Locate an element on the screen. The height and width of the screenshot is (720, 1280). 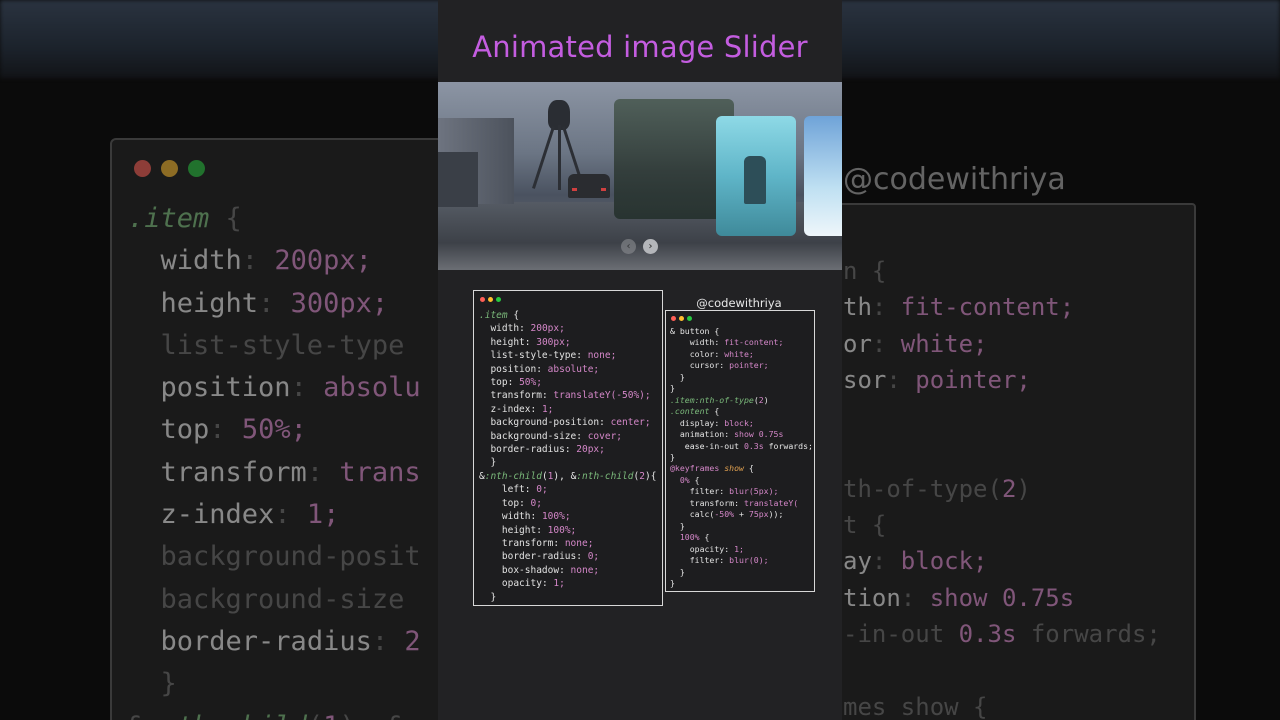
code-line: top: 50%; is located at coordinates (516, 383).